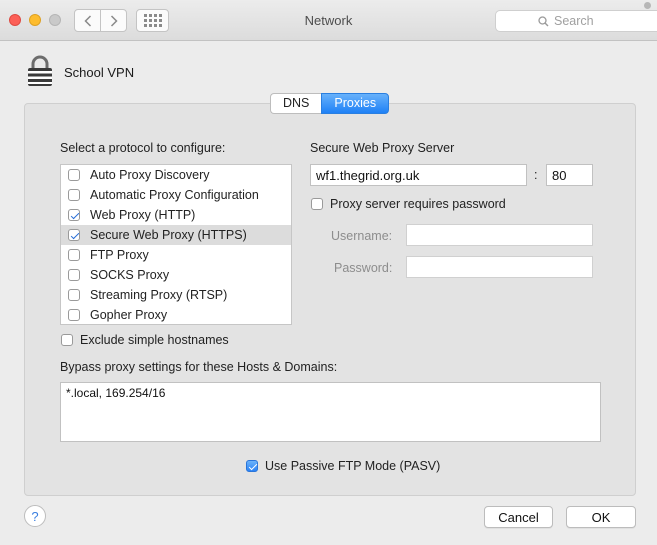 Image resolution: width=657 pixels, height=545 pixels. I want to click on protocol-item-web-proxy: Web Proxy (HTTP), so click(176, 215).